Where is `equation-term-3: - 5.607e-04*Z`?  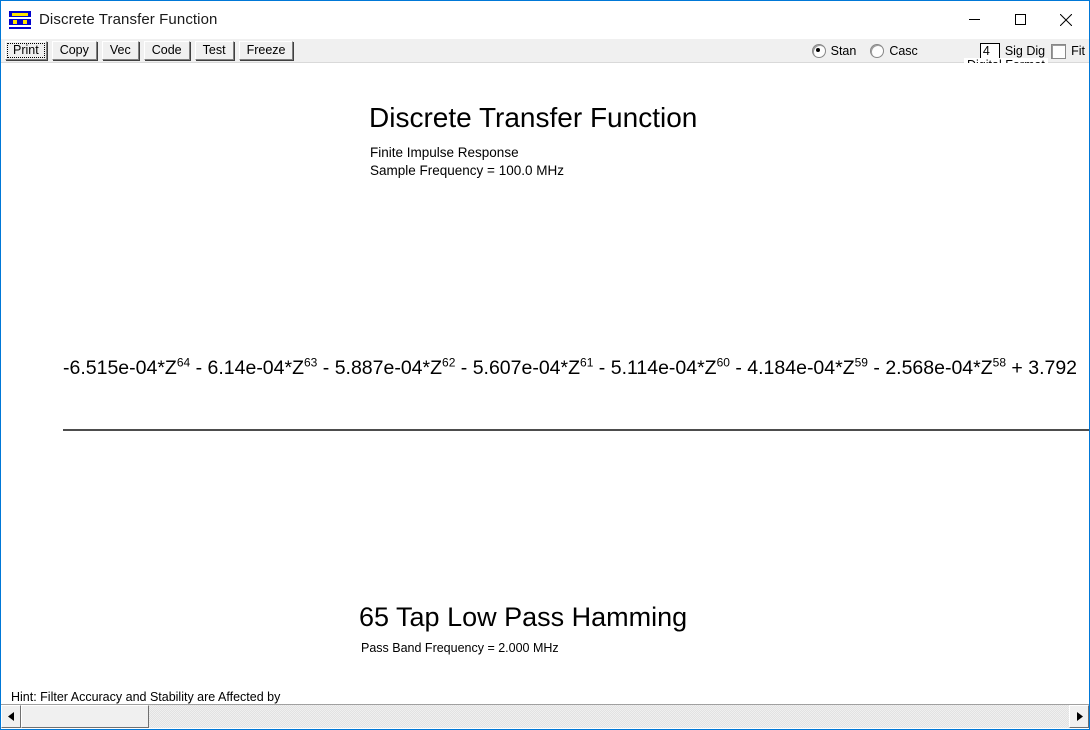 equation-term-3: - 5.607e-04*Z is located at coordinates (518, 368).